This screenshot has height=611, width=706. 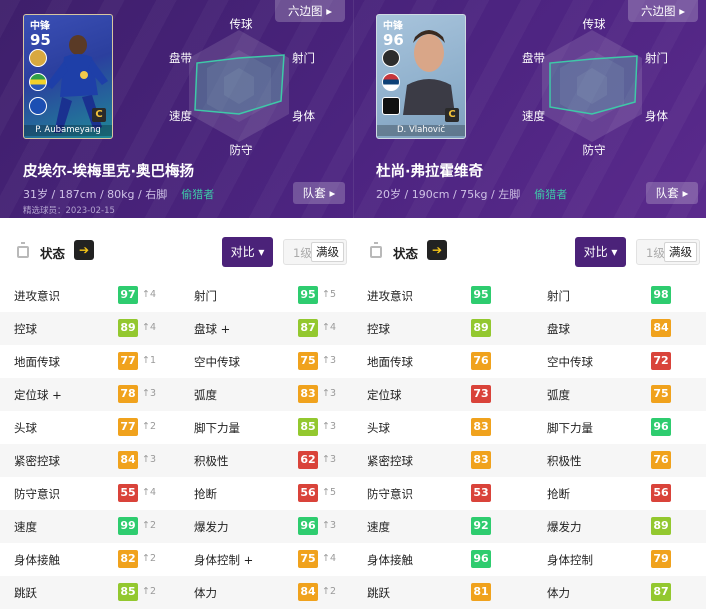 What do you see at coordinates (378, 428) in the screenshot?
I see `stat-name: 头球` at bounding box center [378, 428].